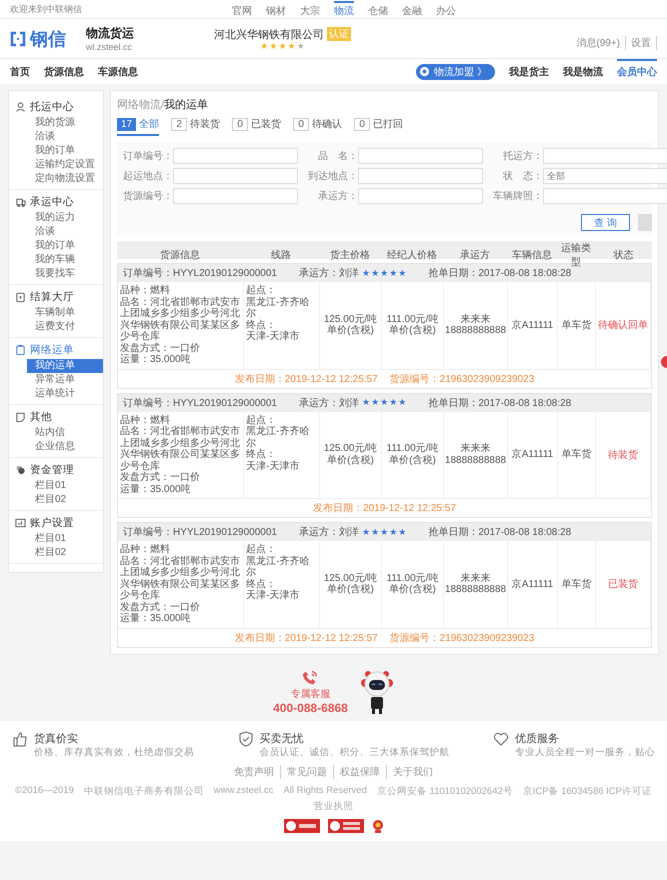  Describe the element at coordinates (310, 9) in the screenshot. I see `top-link: 大宗` at that location.